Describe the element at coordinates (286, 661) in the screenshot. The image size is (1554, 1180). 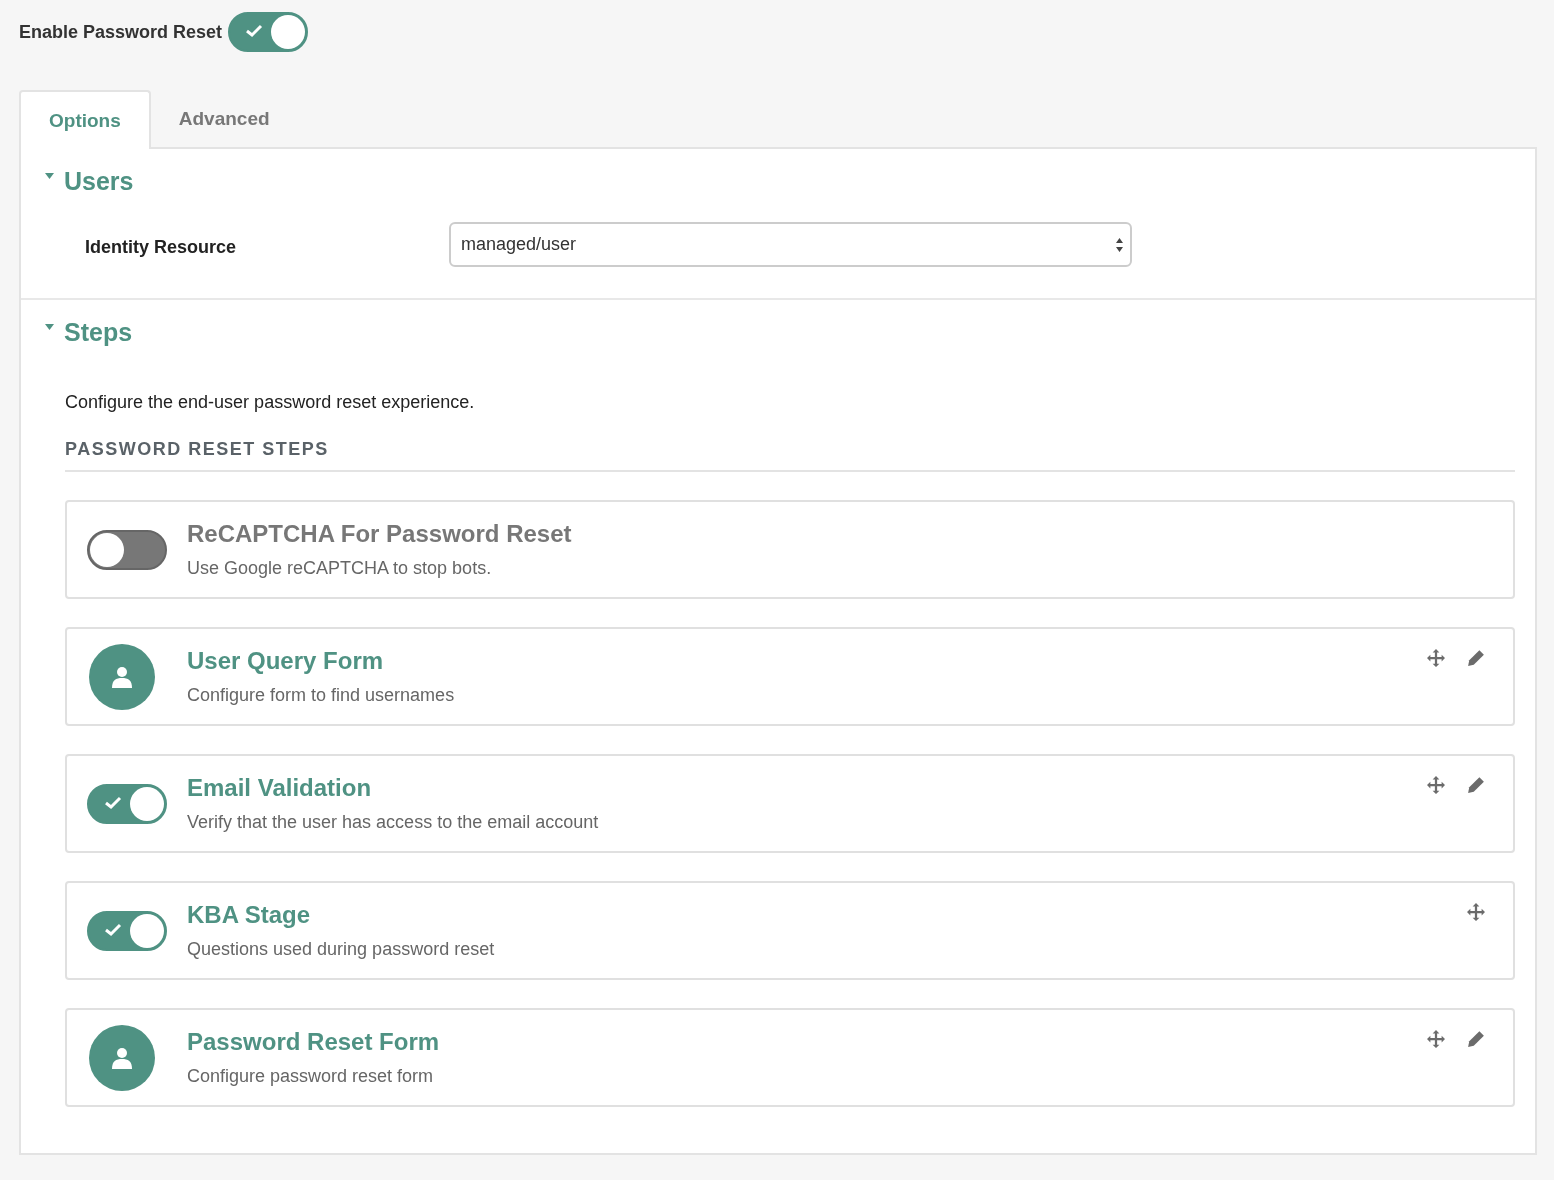
I see `step-title: User Query Form` at that location.